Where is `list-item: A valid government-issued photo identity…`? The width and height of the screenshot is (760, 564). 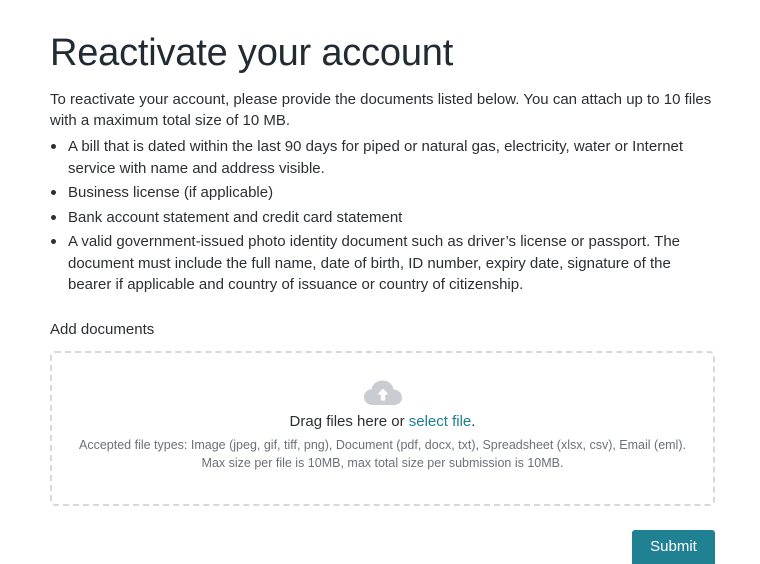 list-item: A valid government-issued photo identity… is located at coordinates (382, 263).